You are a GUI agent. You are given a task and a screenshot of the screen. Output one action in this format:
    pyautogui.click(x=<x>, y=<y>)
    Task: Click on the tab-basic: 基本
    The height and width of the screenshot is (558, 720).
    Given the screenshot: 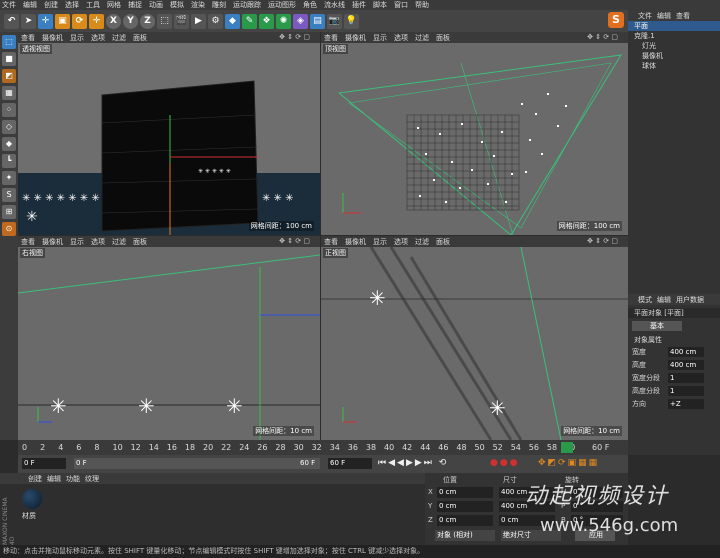 What is the action you would take?
    pyautogui.click(x=657, y=326)
    